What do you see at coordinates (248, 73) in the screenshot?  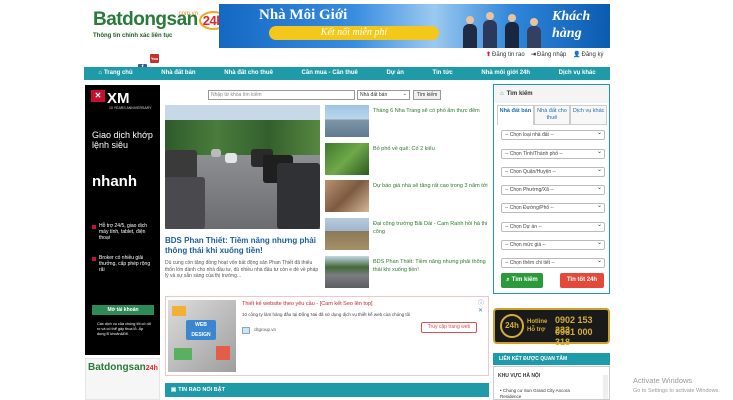 I see `nav-rent: Nhà đất cho thuê` at bounding box center [248, 73].